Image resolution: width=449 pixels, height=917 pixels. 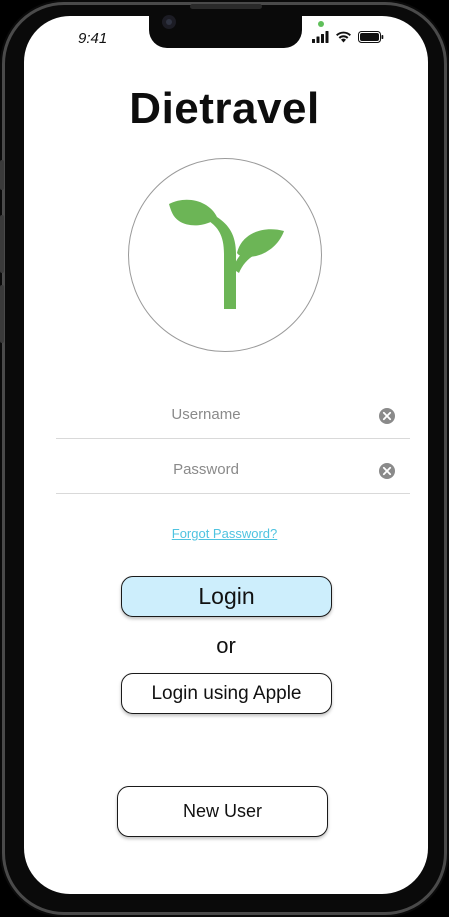 What do you see at coordinates (2, 314) in the screenshot?
I see `volume-down-button` at bounding box center [2, 314].